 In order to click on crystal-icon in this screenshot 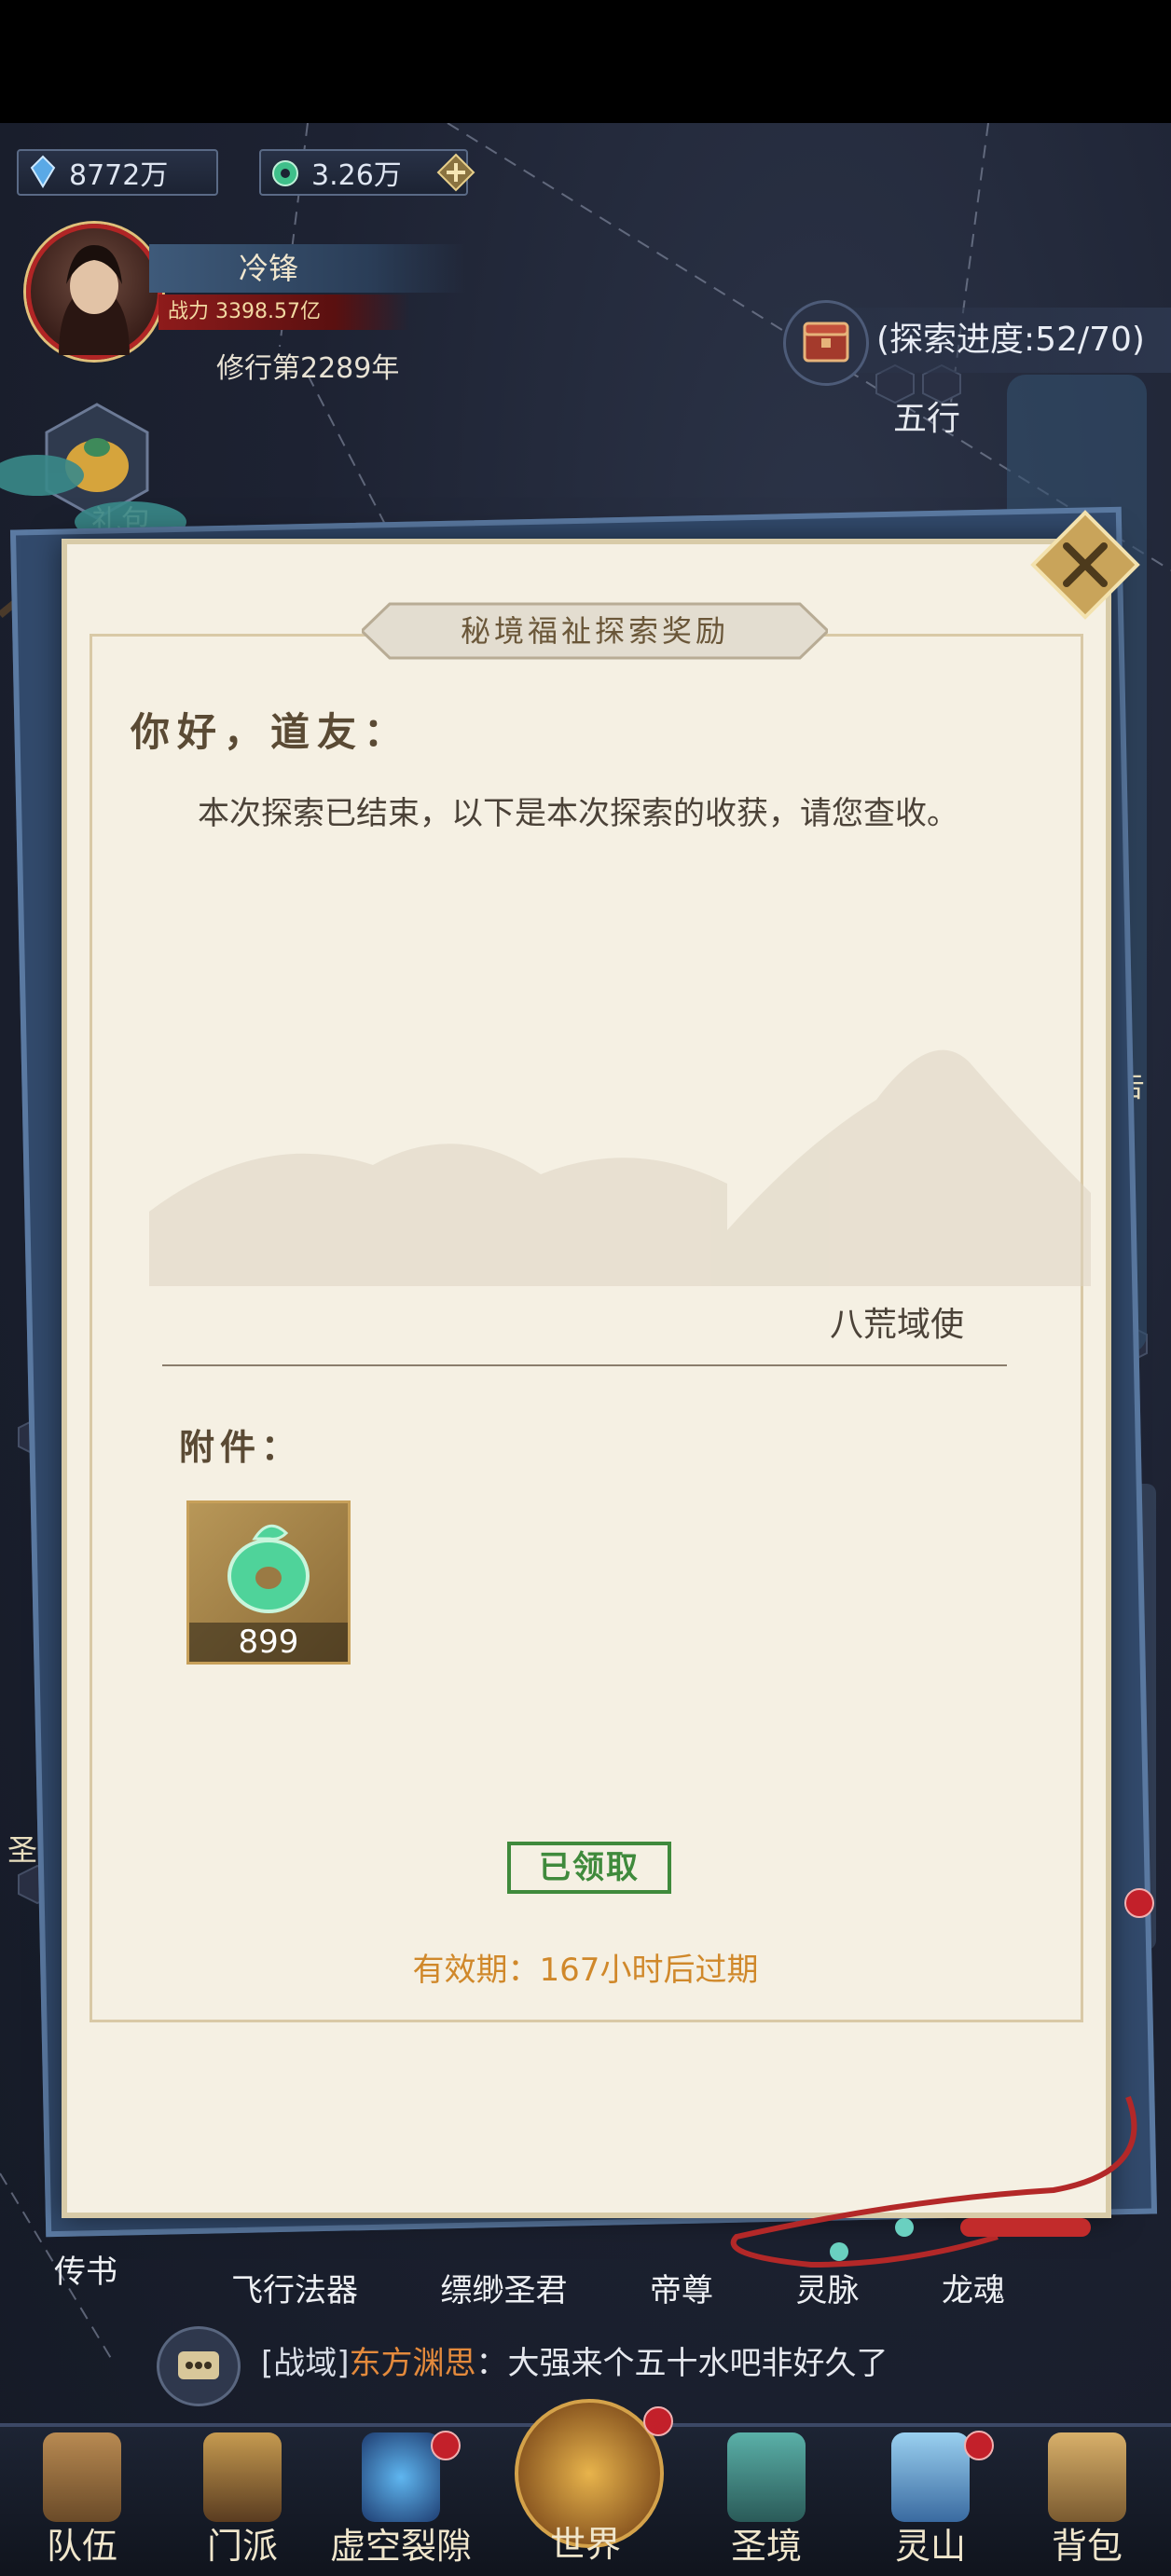, I will do `click(43, 171)`.